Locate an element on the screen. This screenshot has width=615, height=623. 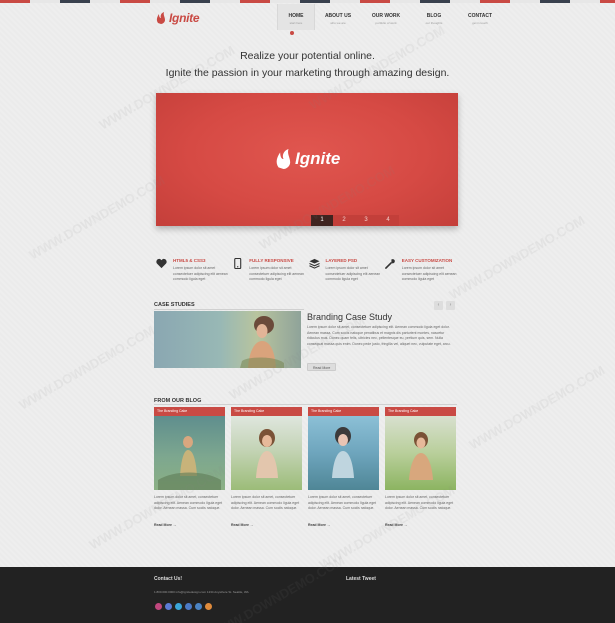
case-studies-heading: CASE STUDIES is located at coordinates (174, 305).